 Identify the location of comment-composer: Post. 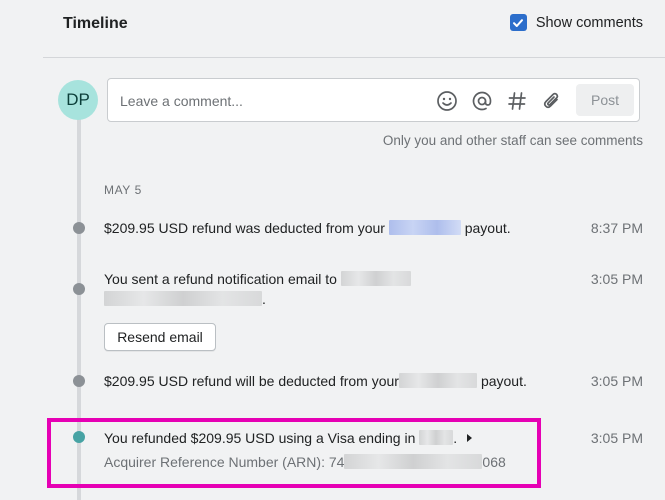
(373, 100).